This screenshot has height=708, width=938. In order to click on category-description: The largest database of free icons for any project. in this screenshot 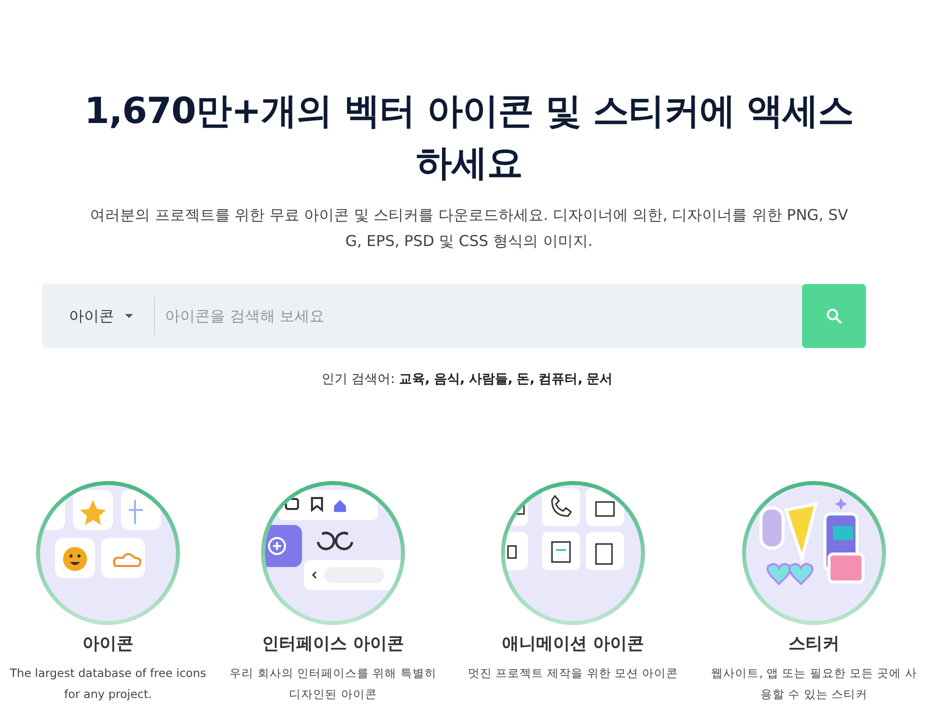, I will do `click(108, 684)`.